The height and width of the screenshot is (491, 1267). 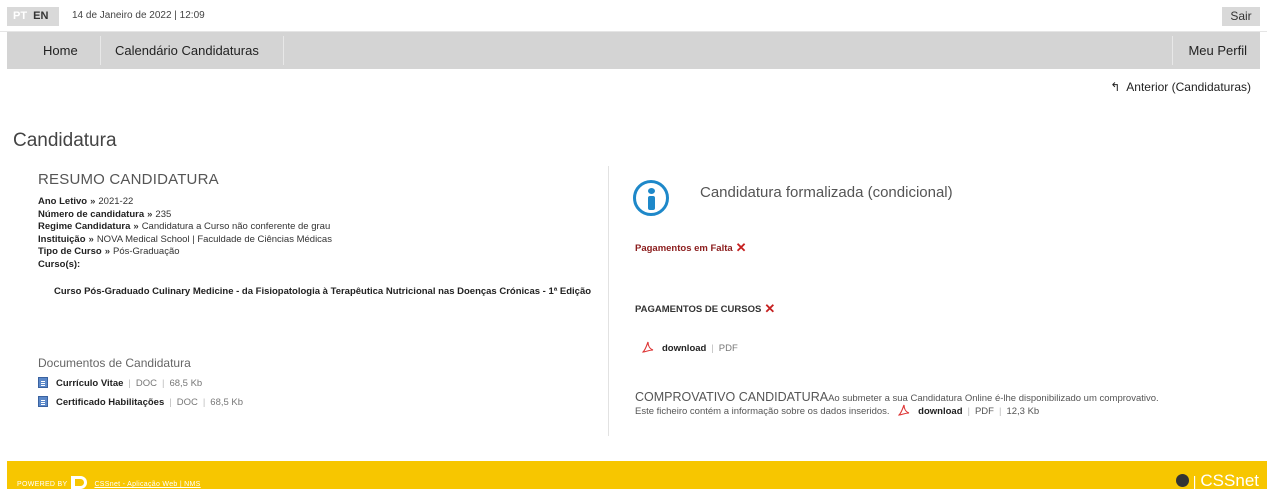 I want to click on language-switcher: PT EN, so click(x=33, y=16).